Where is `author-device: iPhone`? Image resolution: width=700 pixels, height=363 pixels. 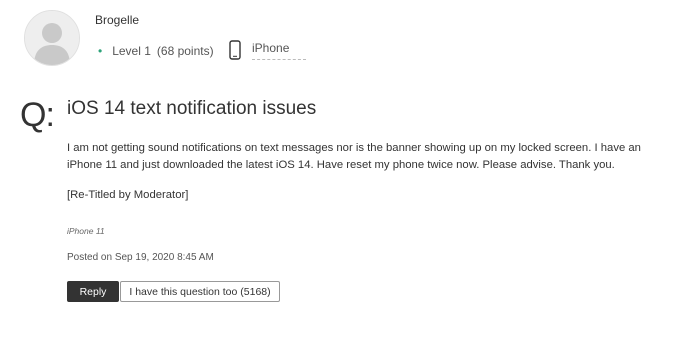 author-device: iPhone is located at coordinates (279, 50).